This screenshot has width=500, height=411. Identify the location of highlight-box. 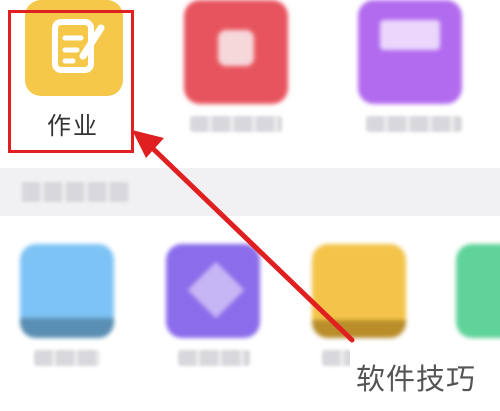
(71, 81).